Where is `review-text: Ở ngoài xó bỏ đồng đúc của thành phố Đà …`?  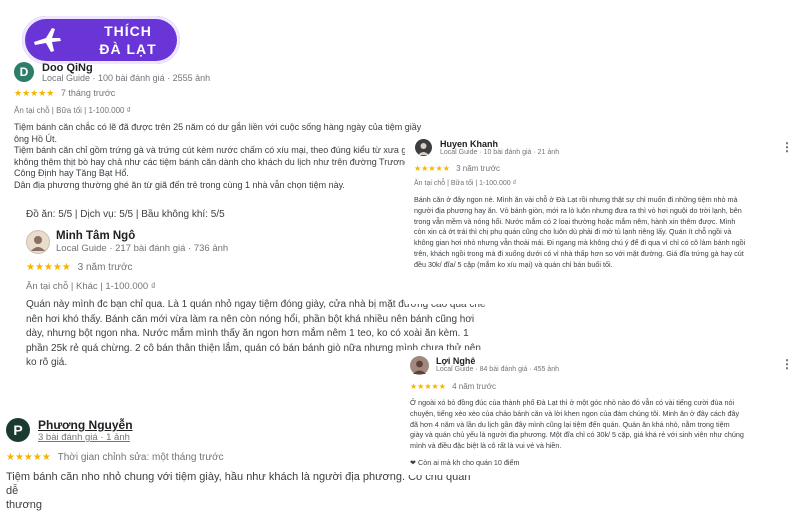 review-text: Ở ngoài xó bỏ đồng đúc của thành phố Đà … is located at coordinates (577, 424).